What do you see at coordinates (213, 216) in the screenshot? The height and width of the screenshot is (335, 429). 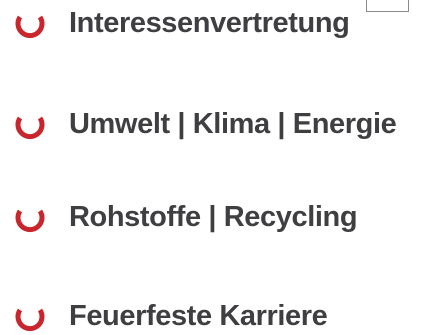 I see `menu-item-label: Rohstoffe | Recycling` at bounding box center [213, 216].